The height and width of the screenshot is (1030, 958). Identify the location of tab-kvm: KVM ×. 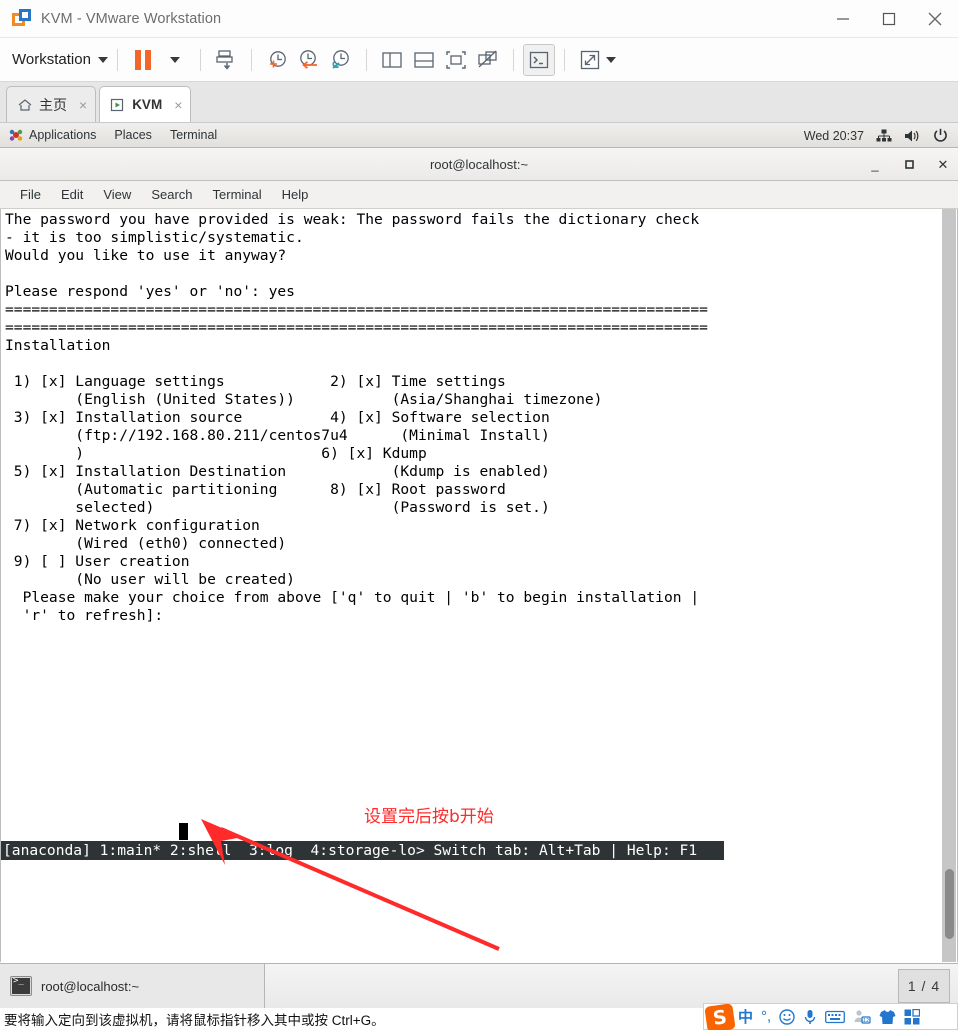
(145, 104).